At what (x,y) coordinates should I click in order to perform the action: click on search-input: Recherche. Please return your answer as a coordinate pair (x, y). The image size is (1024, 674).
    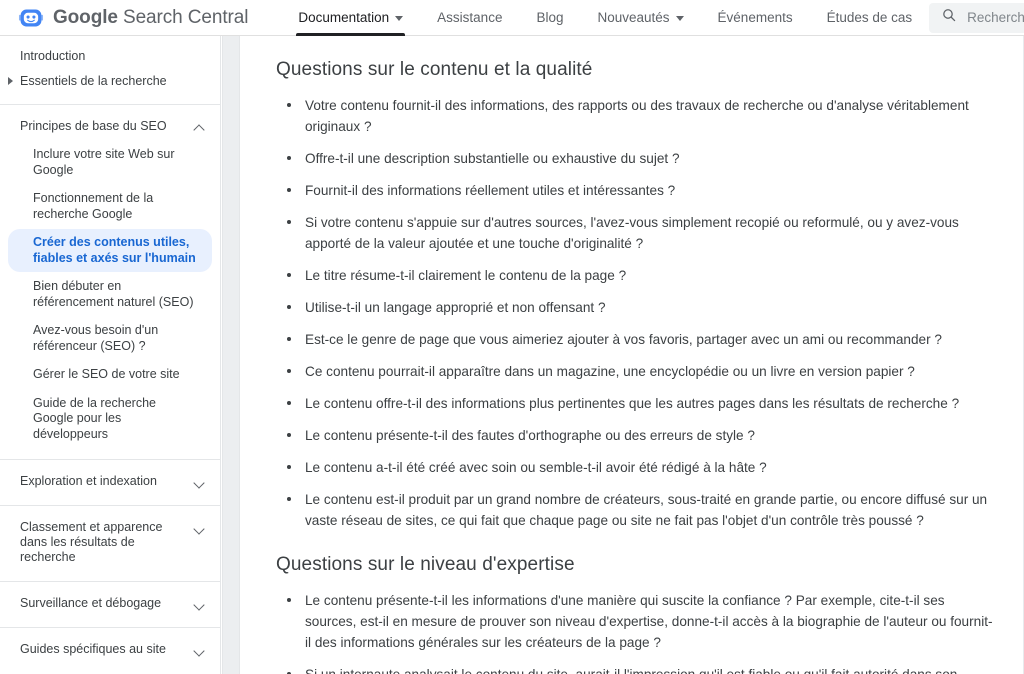
    Looking at the image, I should click on (976, 17).